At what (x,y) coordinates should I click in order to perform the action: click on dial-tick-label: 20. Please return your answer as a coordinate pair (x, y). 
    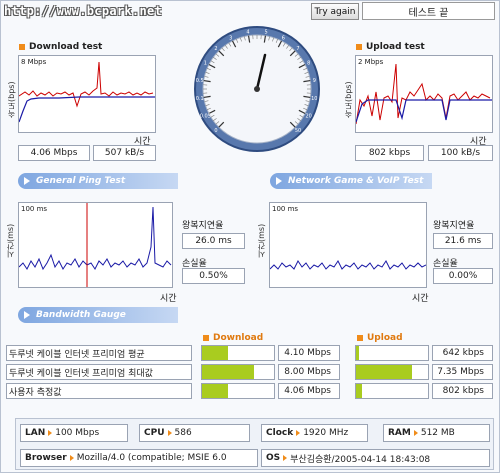
    Looking at the image, I should click on (308, 116).